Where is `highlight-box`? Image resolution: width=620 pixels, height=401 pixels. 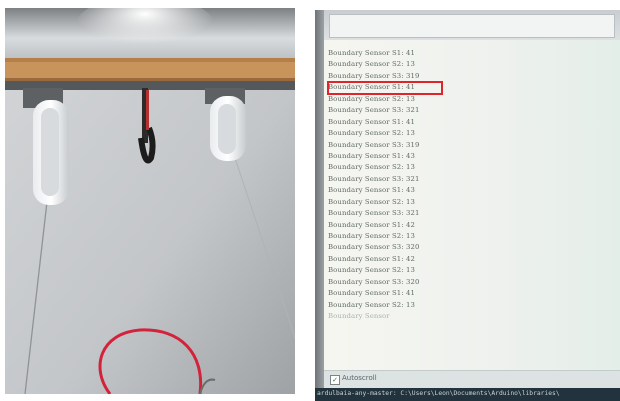
highlight-box is located at coordinates (385, 88).